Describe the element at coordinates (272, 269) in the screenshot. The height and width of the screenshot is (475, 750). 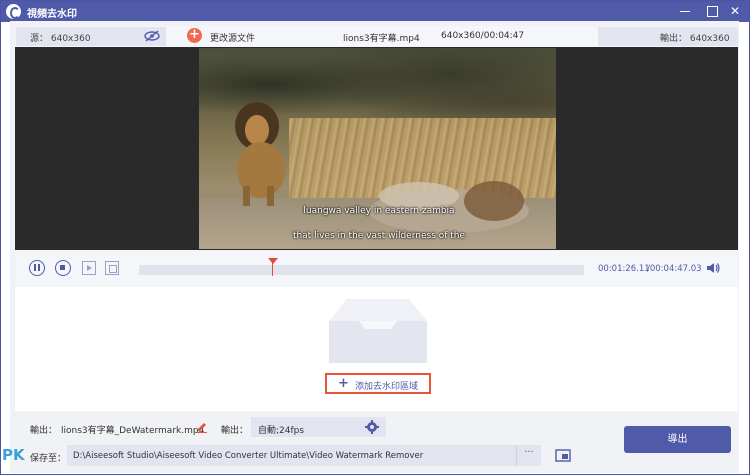
I see `playhead-line` at that location.